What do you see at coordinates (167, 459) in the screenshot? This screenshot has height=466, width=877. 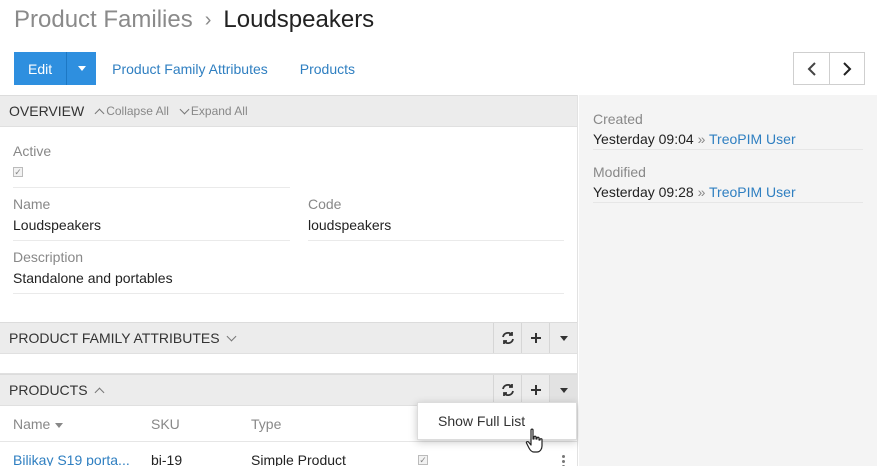 I see `product-sku: bi-19` at bounding box center [167, 459].